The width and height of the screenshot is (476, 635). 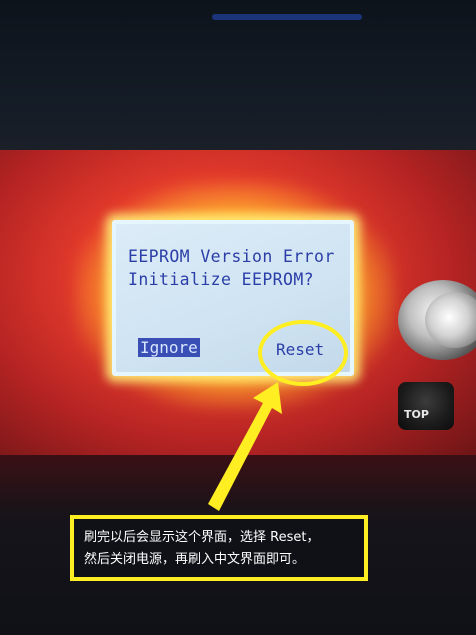 I want to click on arrow-shape, so click(x=245, y=446).